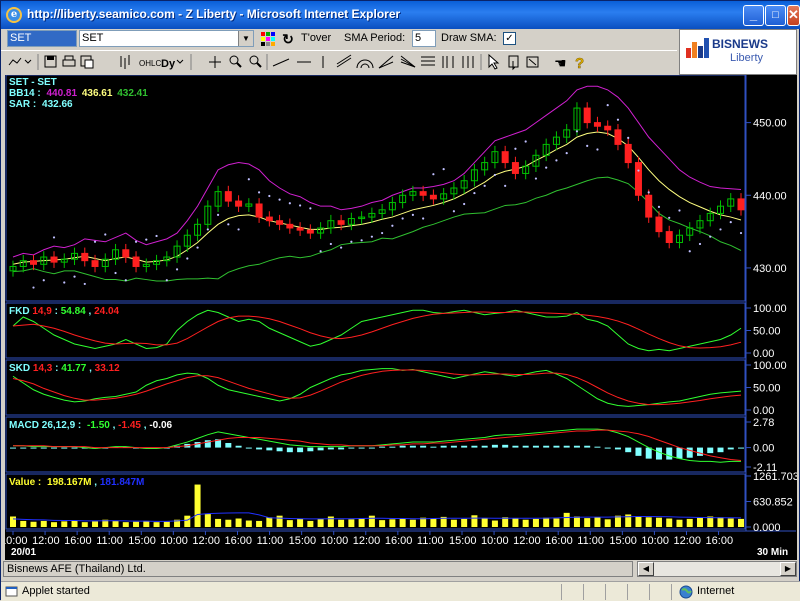  I want to click on select-arrow-icon, so click(494, 61).